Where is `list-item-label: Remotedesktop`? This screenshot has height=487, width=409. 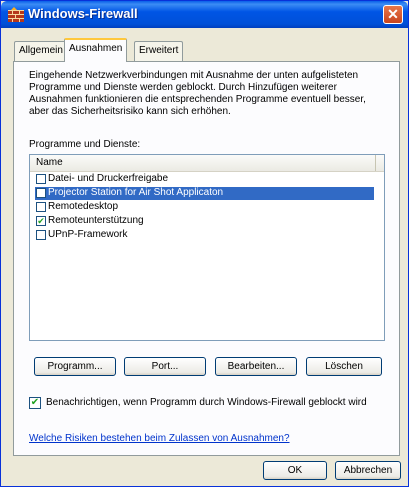 list-item-label: Remotedesktop is located at coordinates (83, 206).